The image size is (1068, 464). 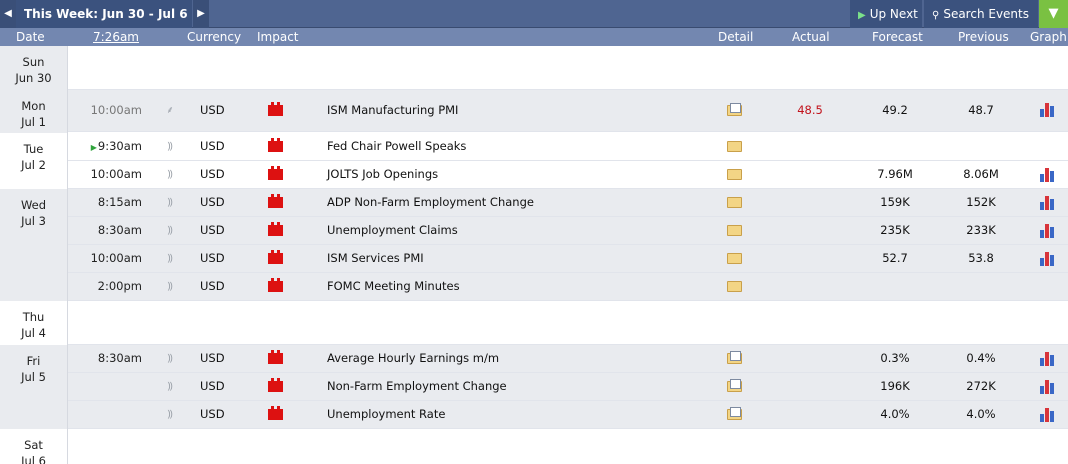 What do you see at coordinates (936, 15) in the screenshot?
I see `search-icon: ⚲` at bounding box center [936, 15].